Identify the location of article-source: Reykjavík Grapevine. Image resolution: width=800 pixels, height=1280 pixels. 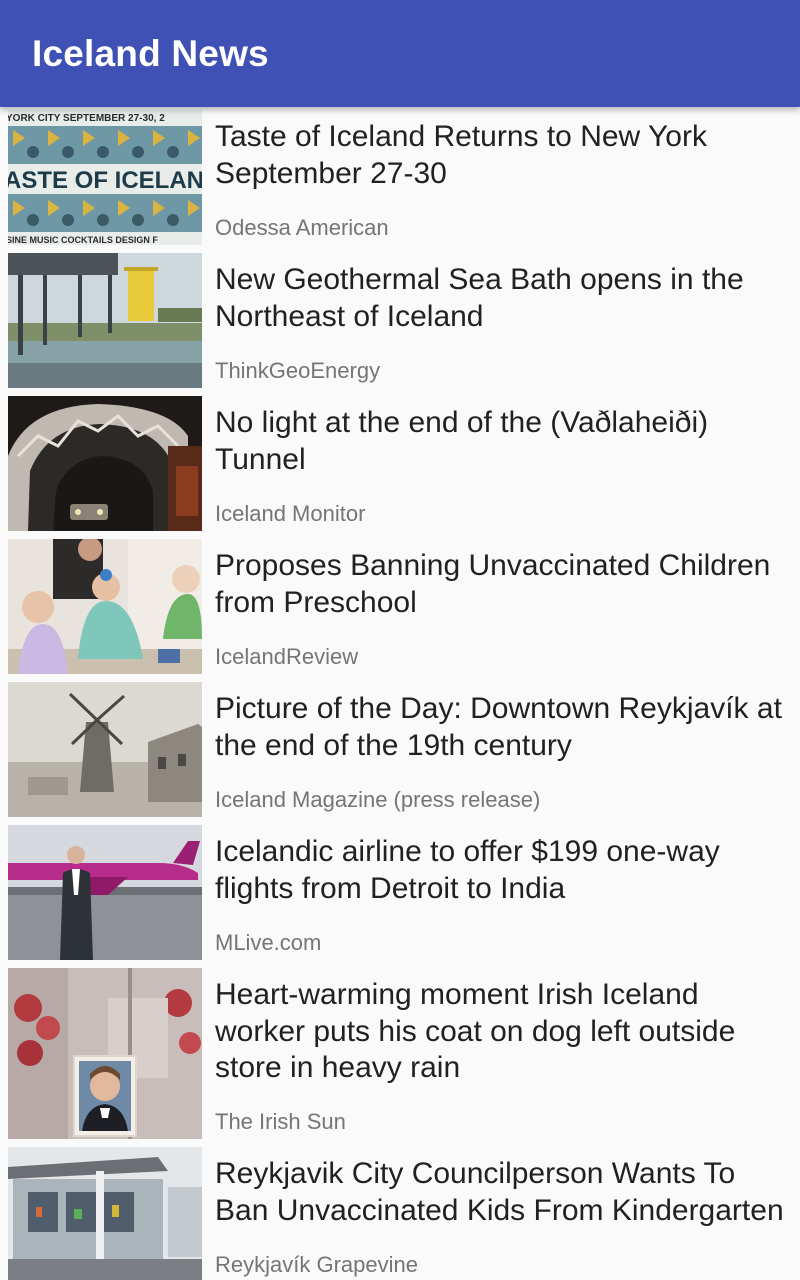
(316, 1264).